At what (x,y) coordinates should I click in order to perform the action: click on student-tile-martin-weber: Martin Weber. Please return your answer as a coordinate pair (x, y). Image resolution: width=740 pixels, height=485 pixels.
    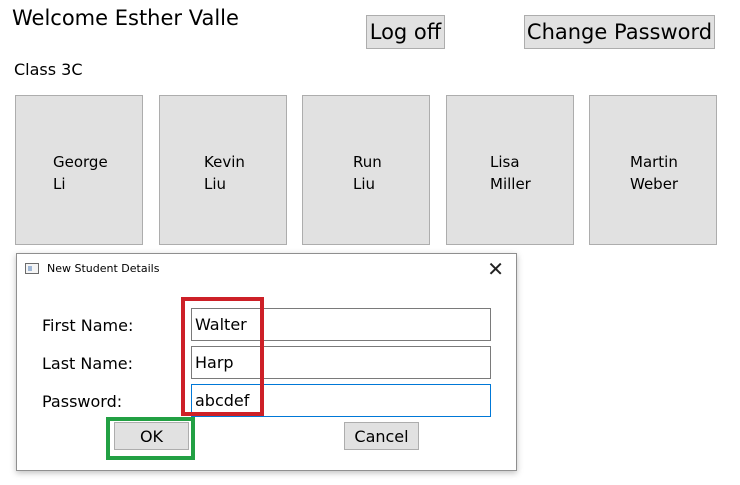
    Looking at the image, I should click on (653, 170).